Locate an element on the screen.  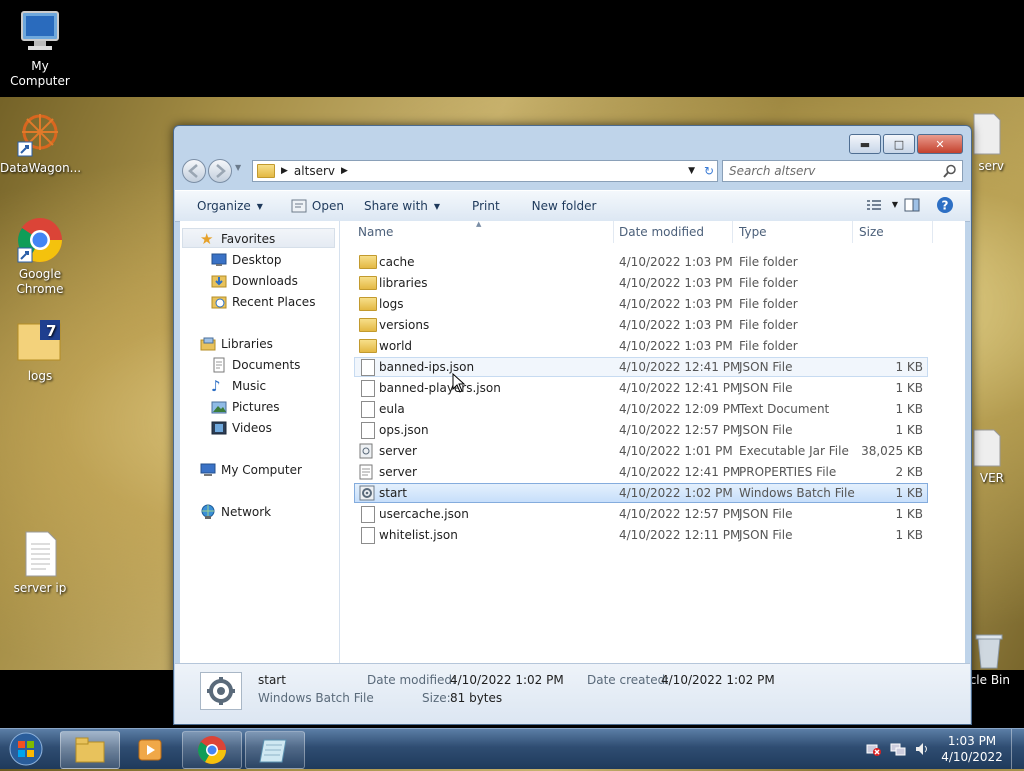
file-type: PROPERTIES File is located at coordinates (788, 472).